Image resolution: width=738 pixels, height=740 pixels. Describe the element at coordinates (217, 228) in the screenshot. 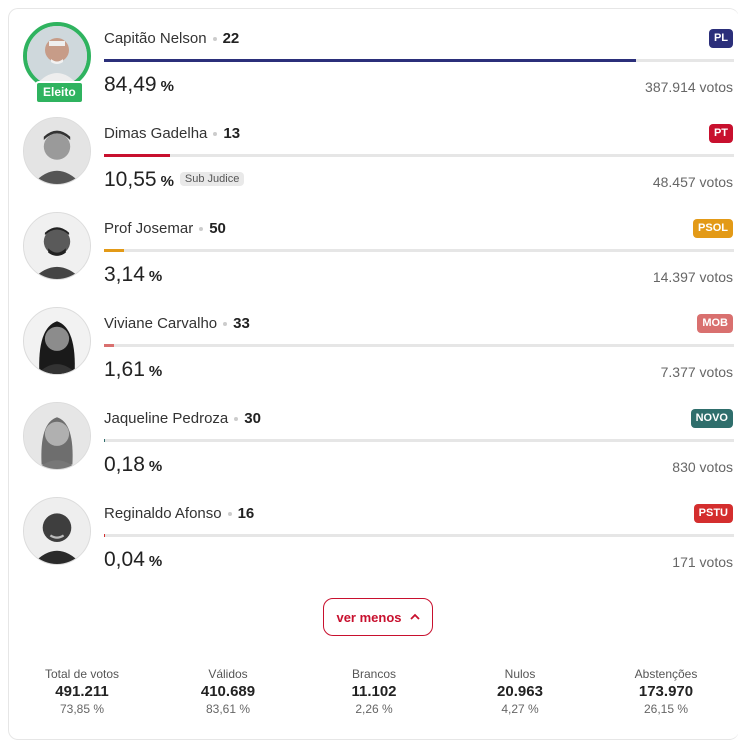

I see `candidate-number: 50` at that location.